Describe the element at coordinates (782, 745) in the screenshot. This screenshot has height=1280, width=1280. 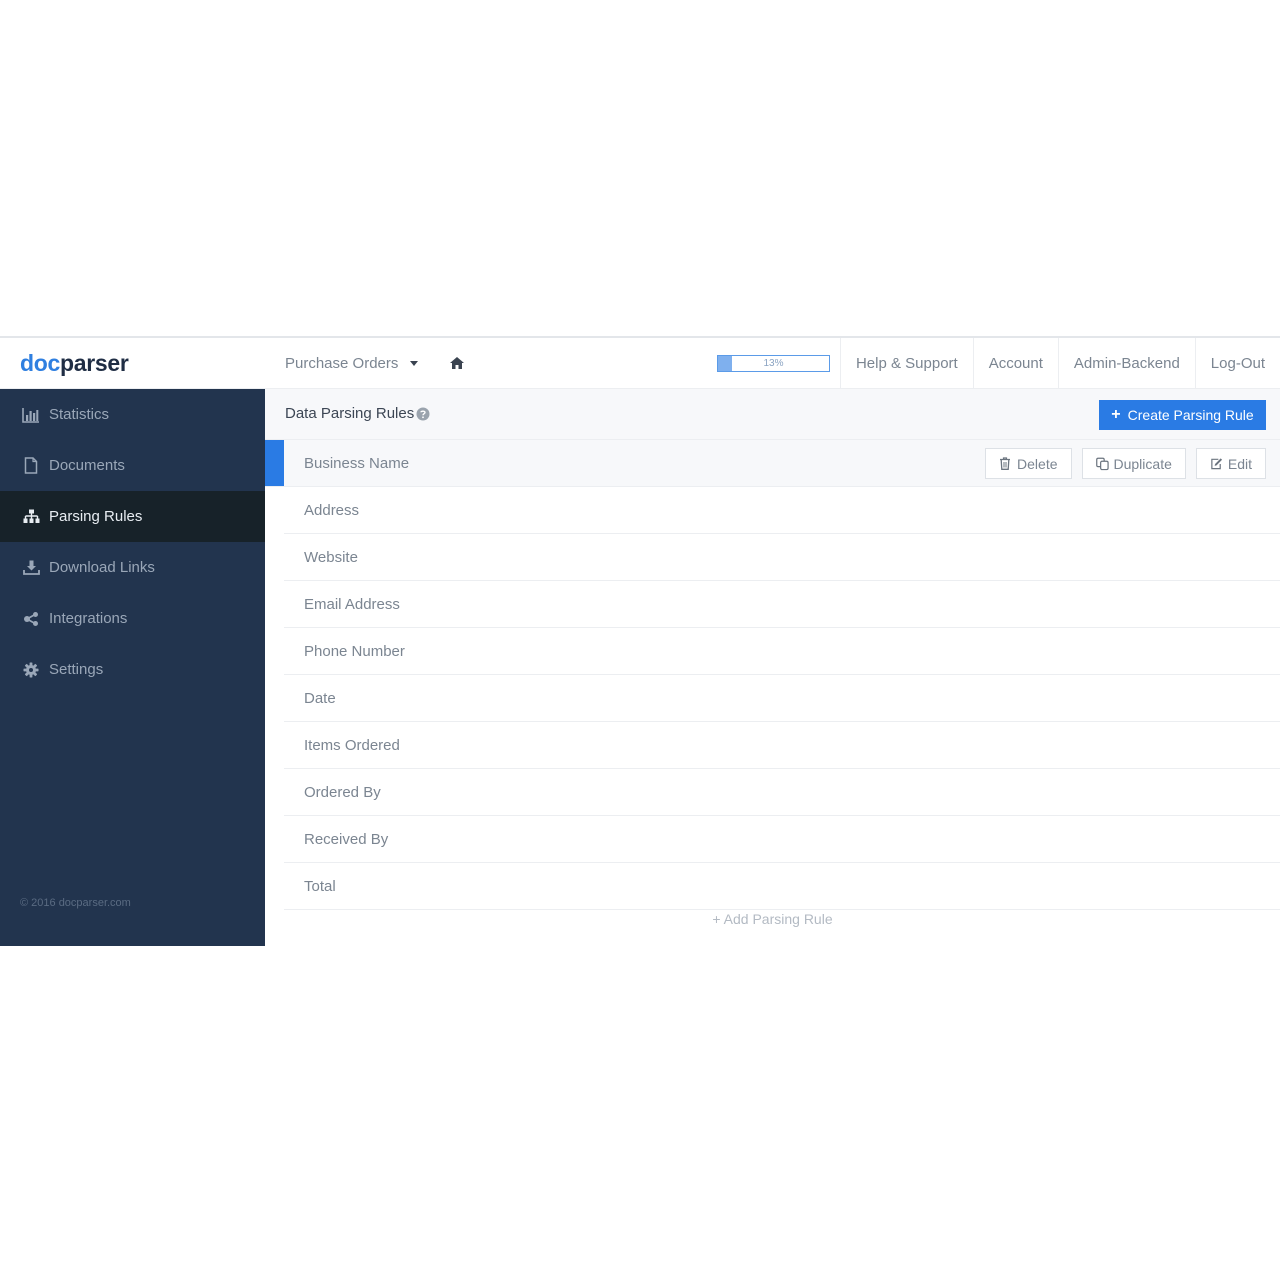
I see `rule-row: Items Ordered` at that location.